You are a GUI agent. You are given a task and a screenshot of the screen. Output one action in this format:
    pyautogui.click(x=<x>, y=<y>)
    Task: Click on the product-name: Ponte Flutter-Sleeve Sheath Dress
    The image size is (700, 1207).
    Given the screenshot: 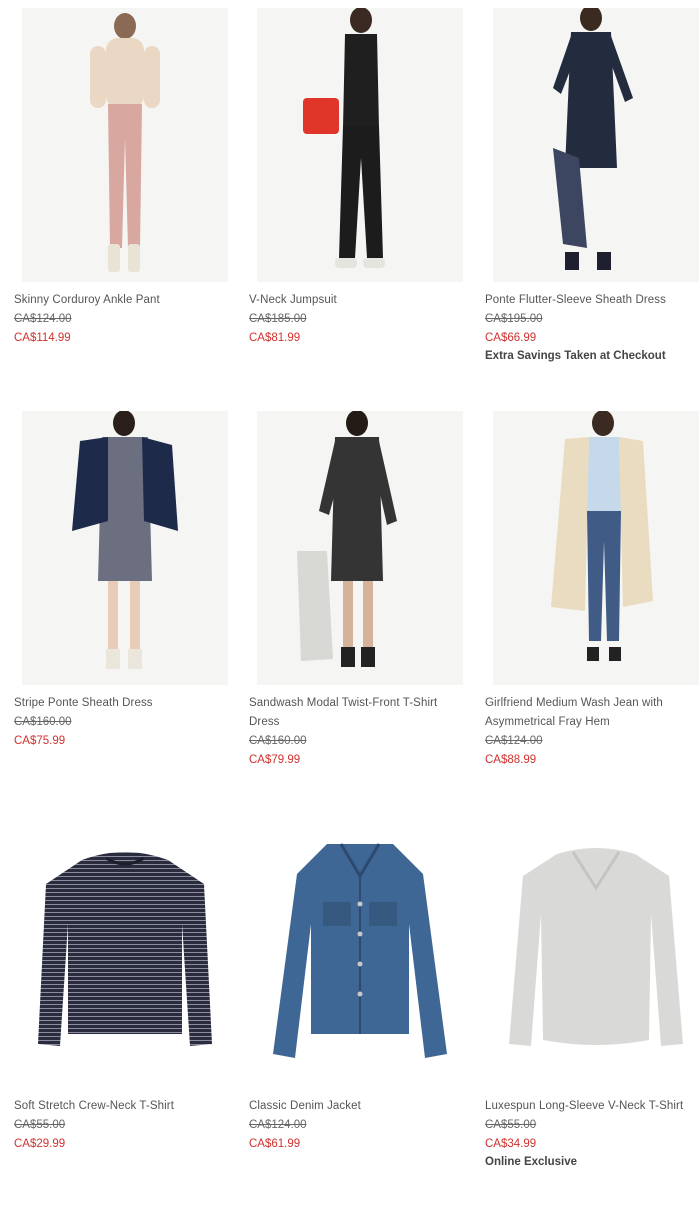 What is the action you would take?
    pyautogui.click(x=592, y=300)
    